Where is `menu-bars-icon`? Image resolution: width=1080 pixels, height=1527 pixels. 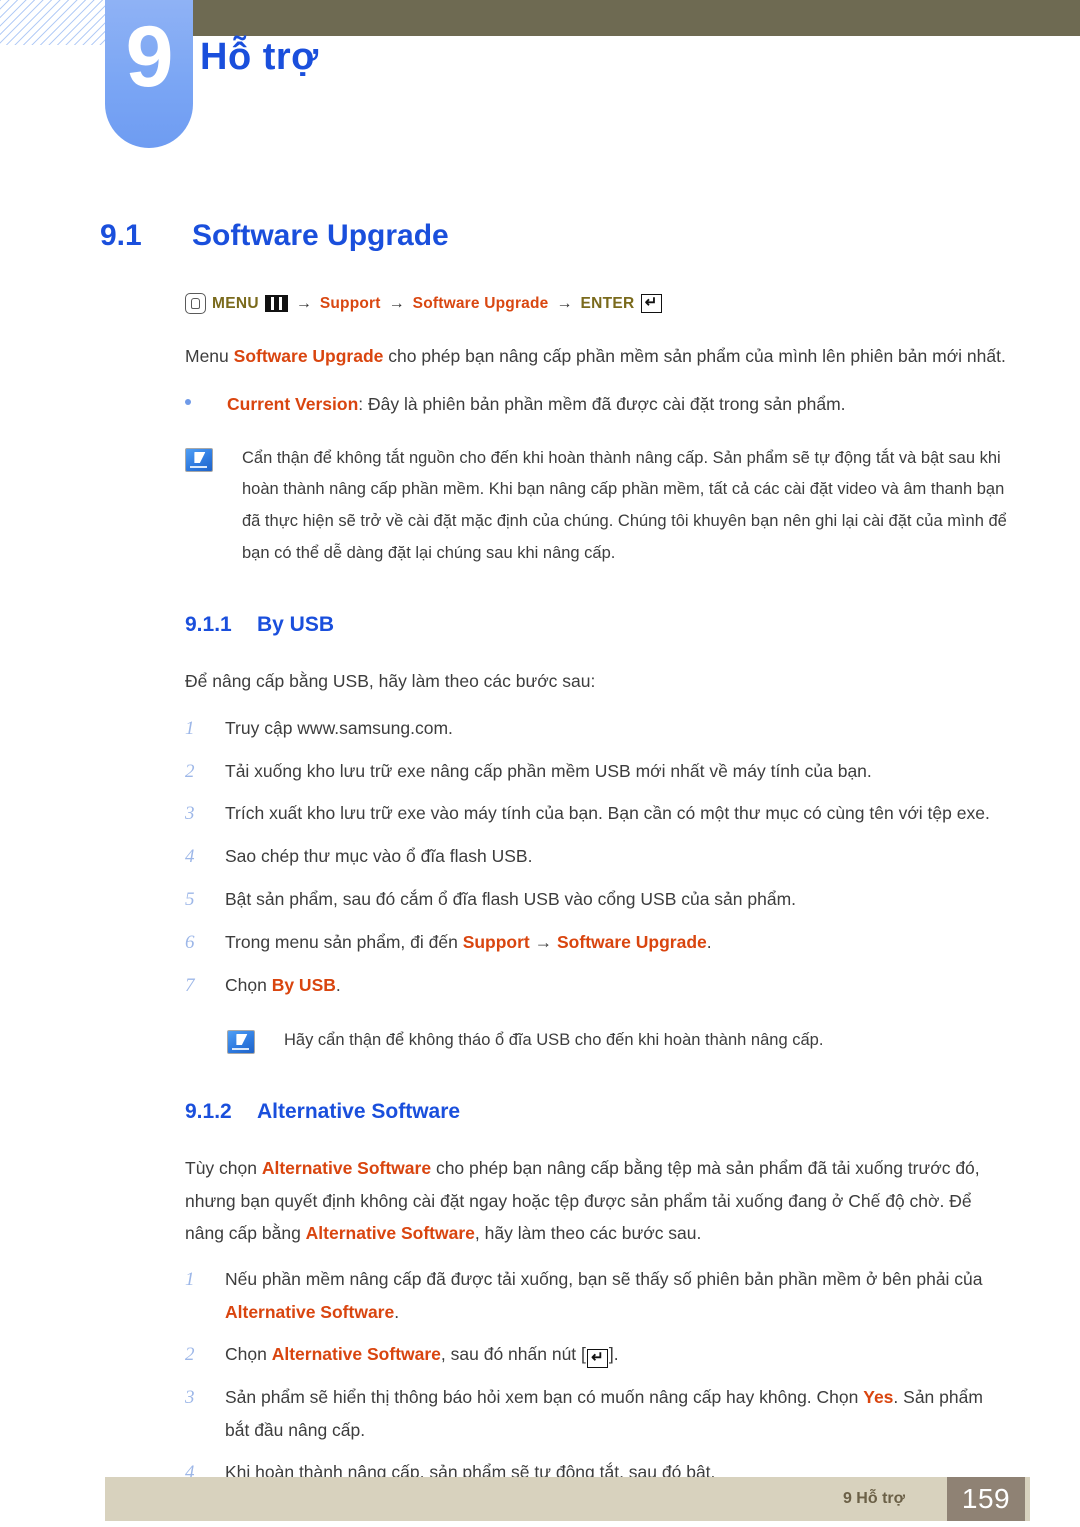
menu-bars-icon is located at coordinates (276, 303).